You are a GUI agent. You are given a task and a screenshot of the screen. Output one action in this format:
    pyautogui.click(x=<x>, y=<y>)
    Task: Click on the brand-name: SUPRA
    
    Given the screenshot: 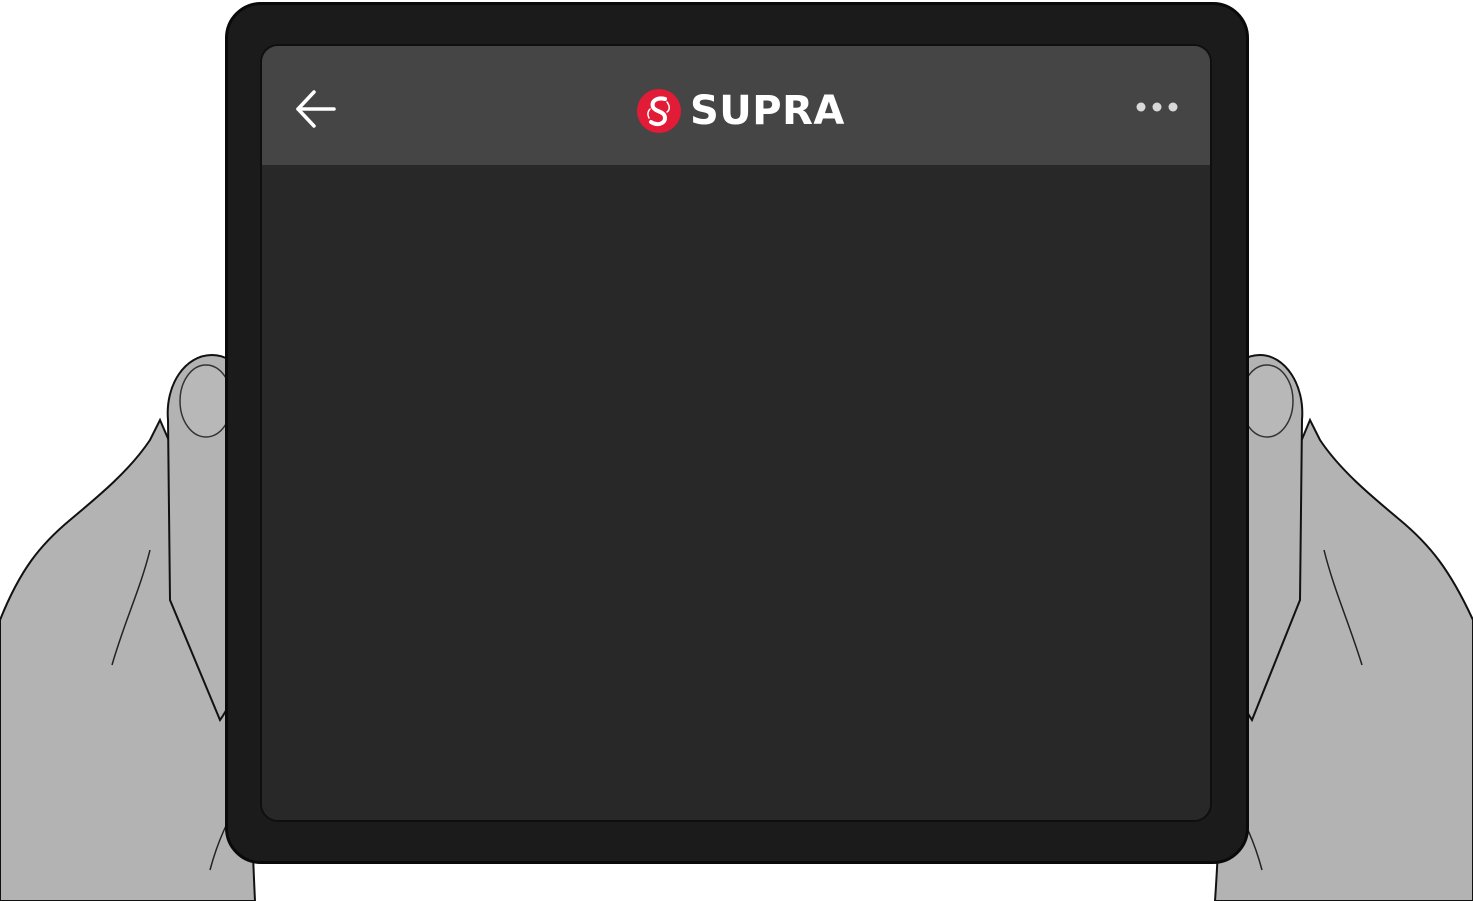 What is the action you would take?
    pyautogui.click(x=767, y=111)
    